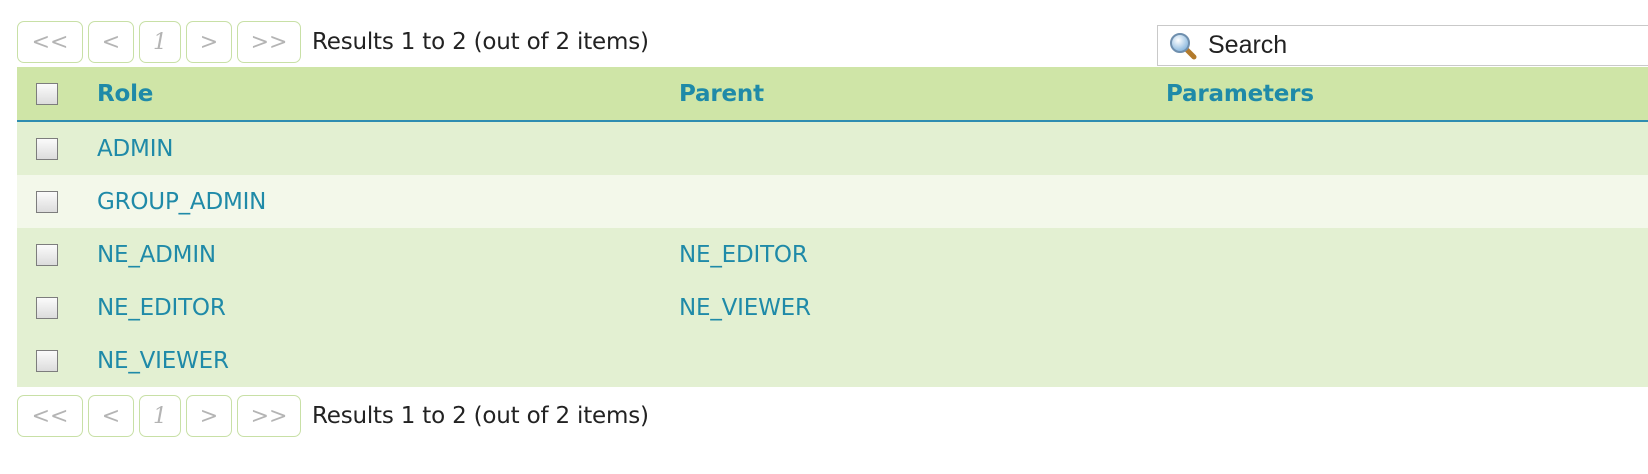 The width and height of the screenshot is (1648, 474). I want to click on table-row: NE_EDITOR NE_VIEWER, so click(832, 307).